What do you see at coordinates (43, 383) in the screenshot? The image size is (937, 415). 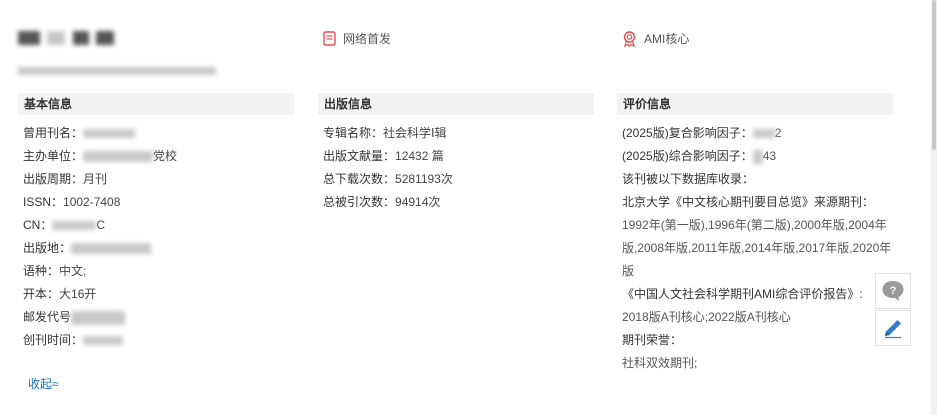 I see `collapse-link: 收起≈` at bounding box center [43, 383].